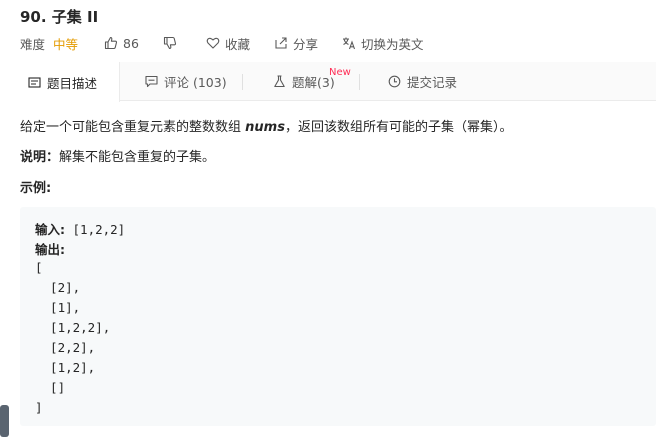  I want to click on output-line: [], so click(50, 387).